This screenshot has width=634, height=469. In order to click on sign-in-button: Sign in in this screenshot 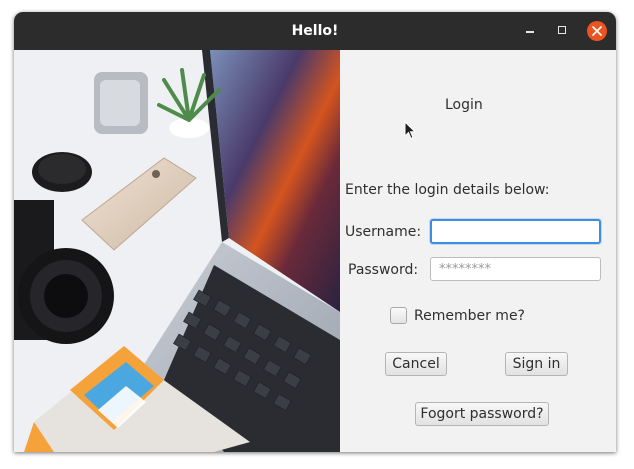, I will do `click(536, 364)`.